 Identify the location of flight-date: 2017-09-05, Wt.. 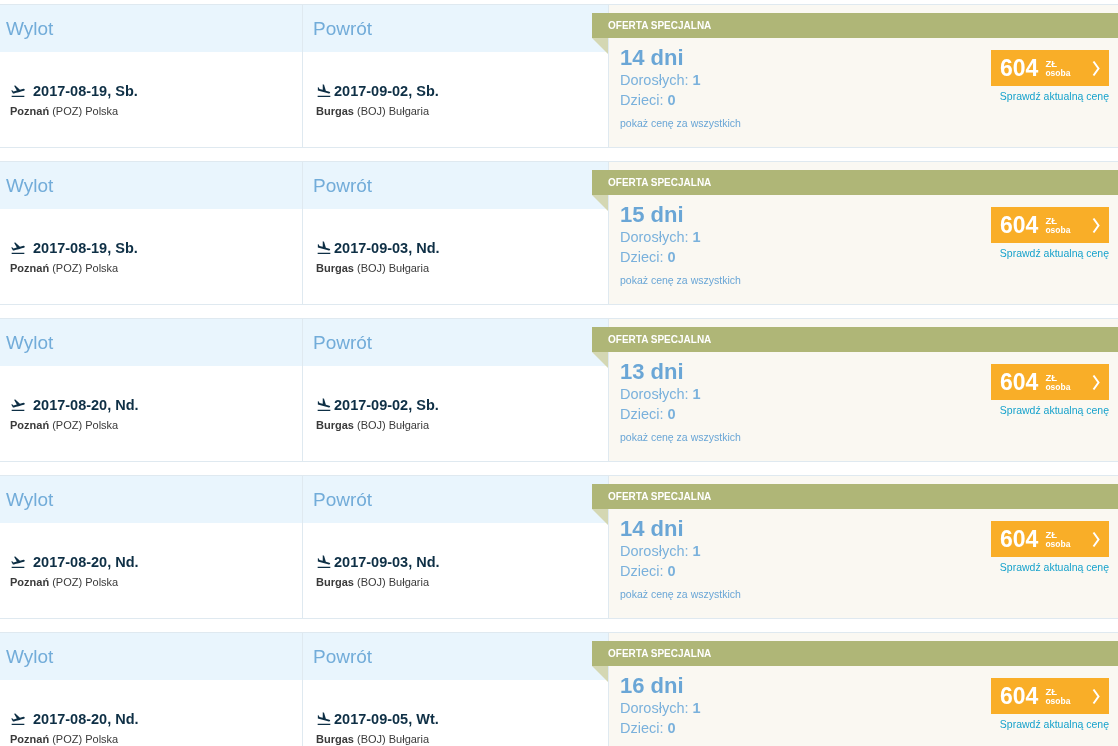
(386, 719).